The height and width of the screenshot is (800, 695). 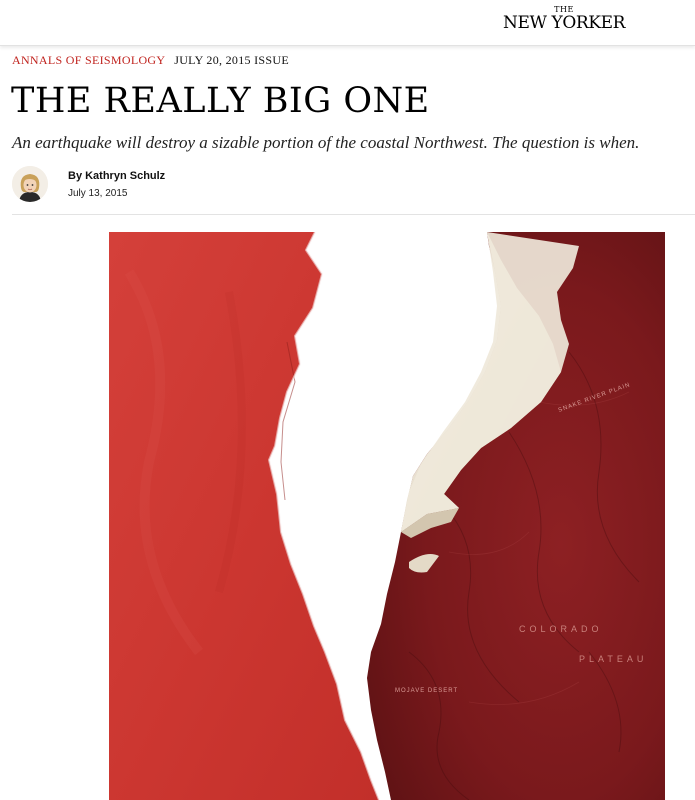 I want to click on map-label-plateau: PLATEAU, so click(x=613, y=659).